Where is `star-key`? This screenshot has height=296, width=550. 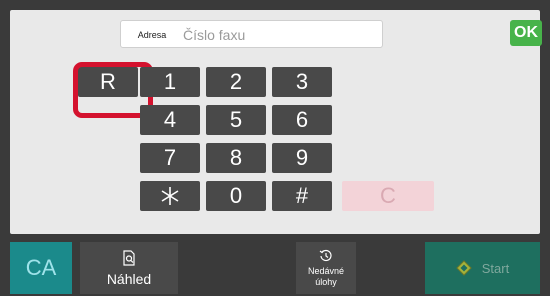
star-key is located at coordinates (170, 196).